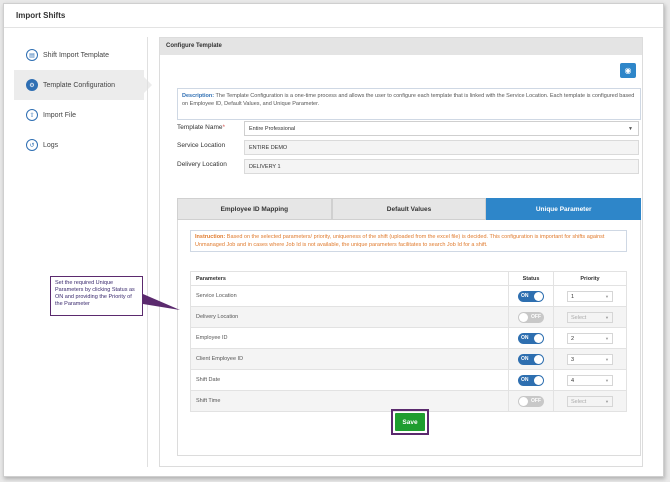 The width and height of the screenshot is (670, 482). I want to click on callout-arrow, so click(161, 302).